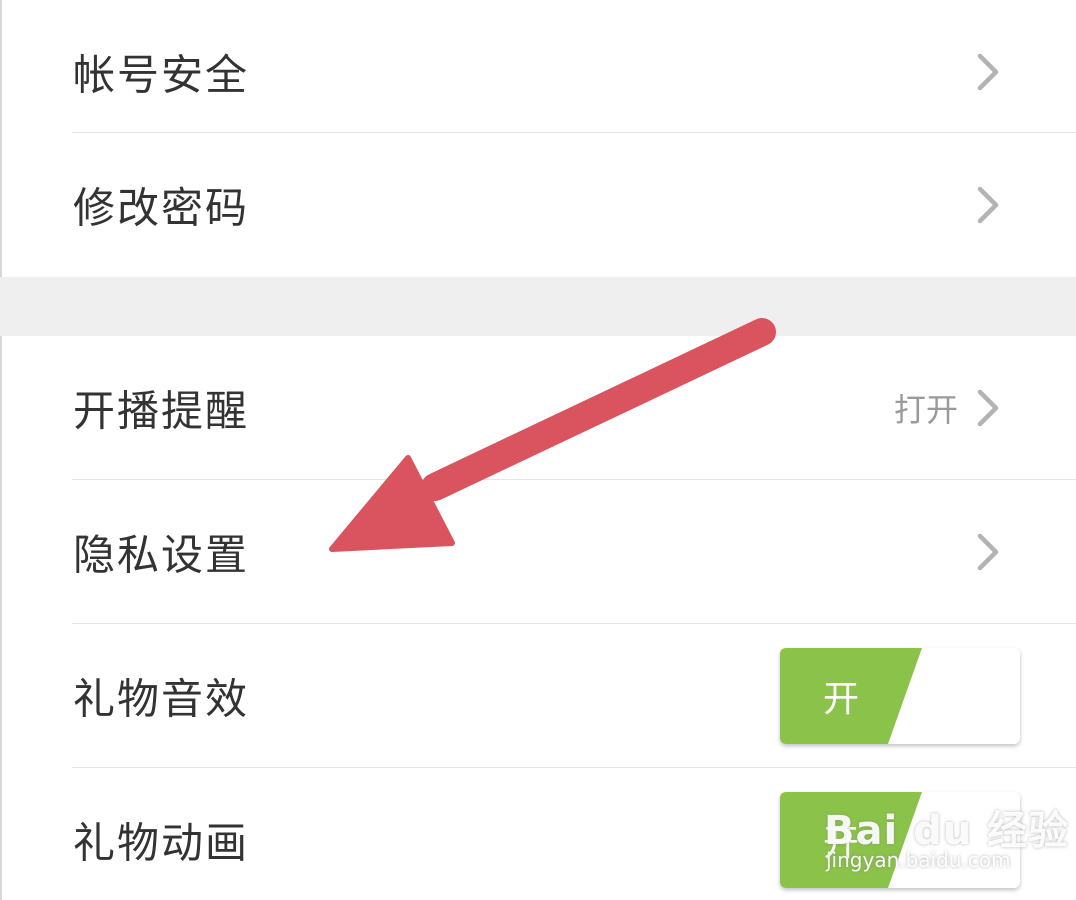 Image resolution: width=1076 pixels, height=900 pixels. I want to click on privacy-settings-label: 隐私设置, so click(161, 555).